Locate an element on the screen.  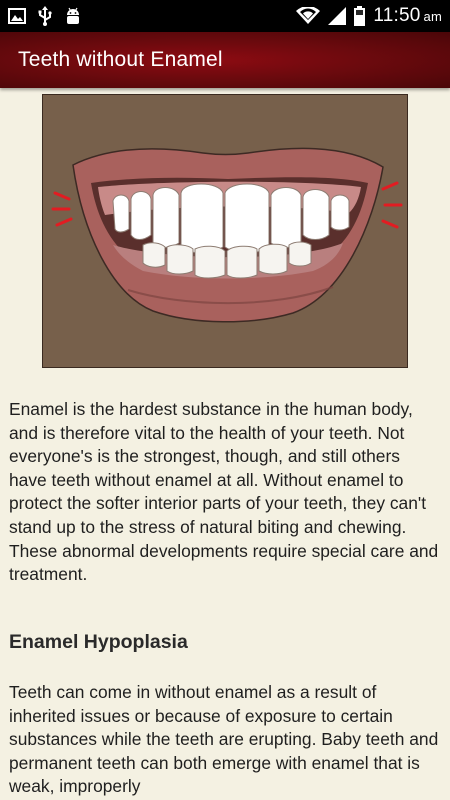
status-left-icons is located at coordinates (51, 16).